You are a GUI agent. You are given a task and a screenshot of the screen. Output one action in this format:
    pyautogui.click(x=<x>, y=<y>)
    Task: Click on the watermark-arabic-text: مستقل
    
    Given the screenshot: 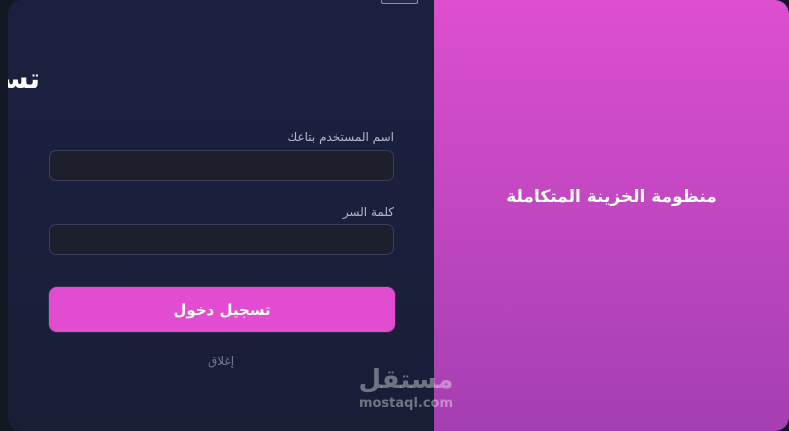 What is the action you would take?
    pyautogui.click(x=406, y=380)
    